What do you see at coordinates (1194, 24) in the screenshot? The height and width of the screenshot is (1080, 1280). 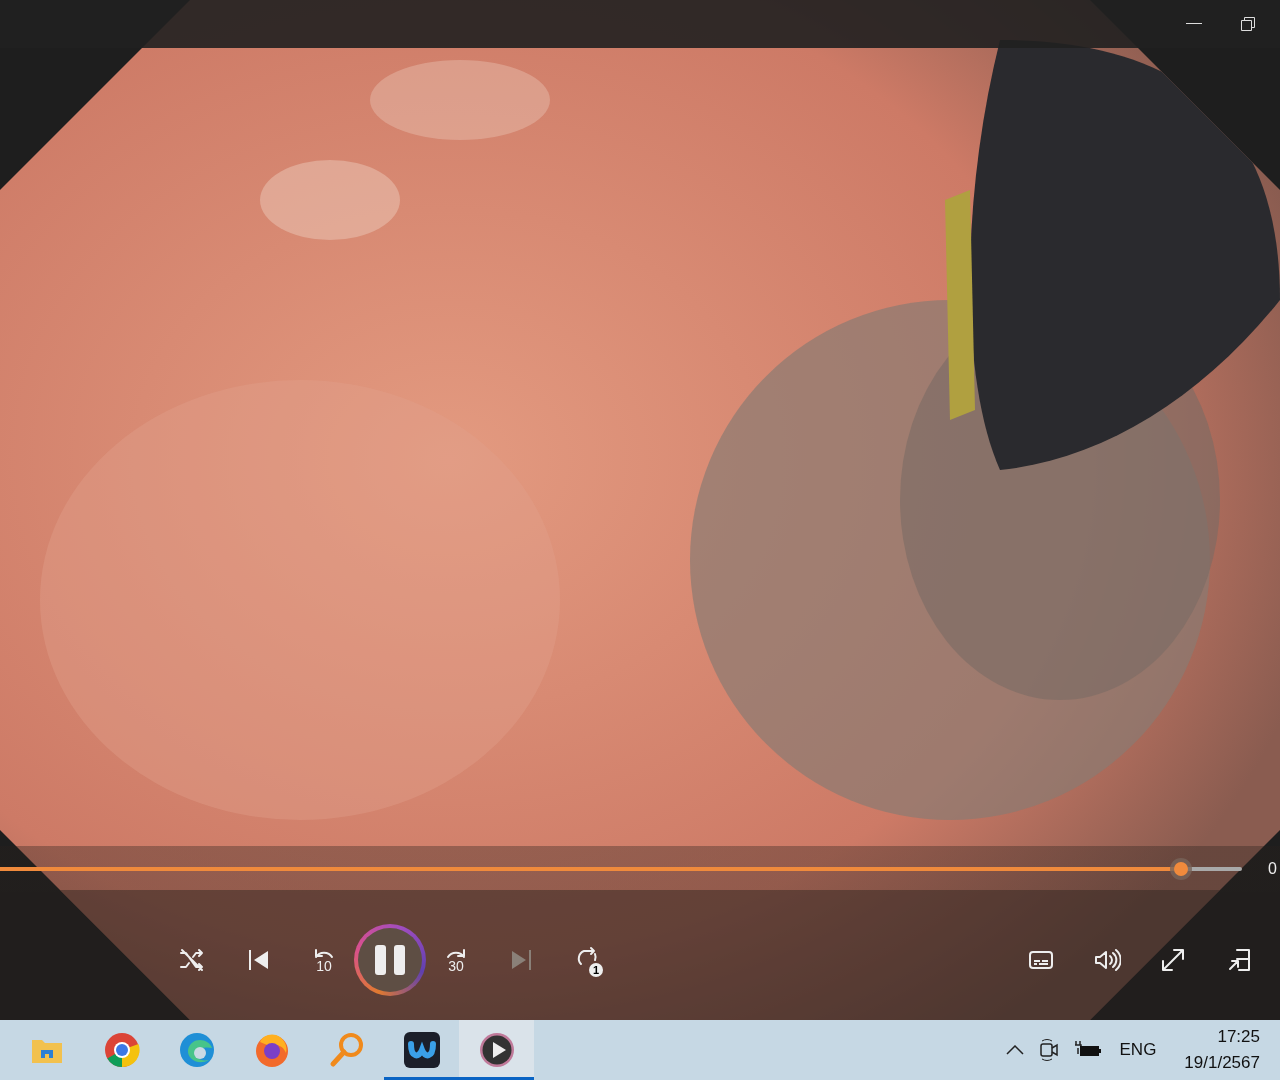 I see `minimize-icon` at bounding box center [1194, 24].